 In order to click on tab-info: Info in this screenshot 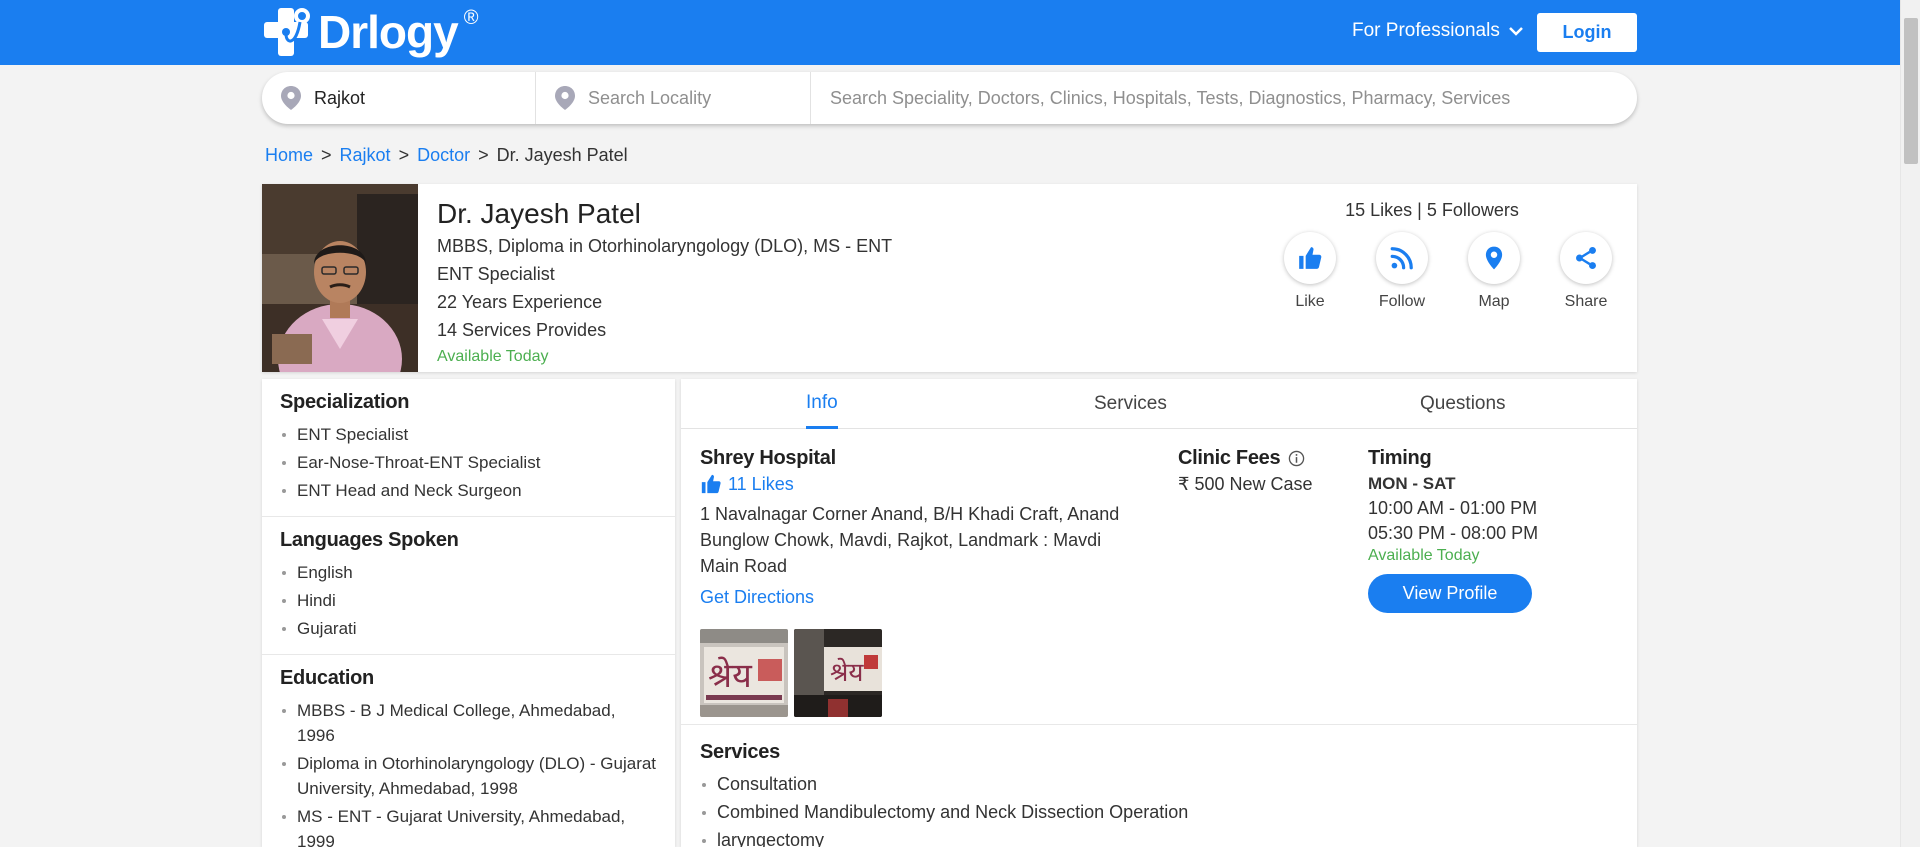, I will do `click(822, 404)`.